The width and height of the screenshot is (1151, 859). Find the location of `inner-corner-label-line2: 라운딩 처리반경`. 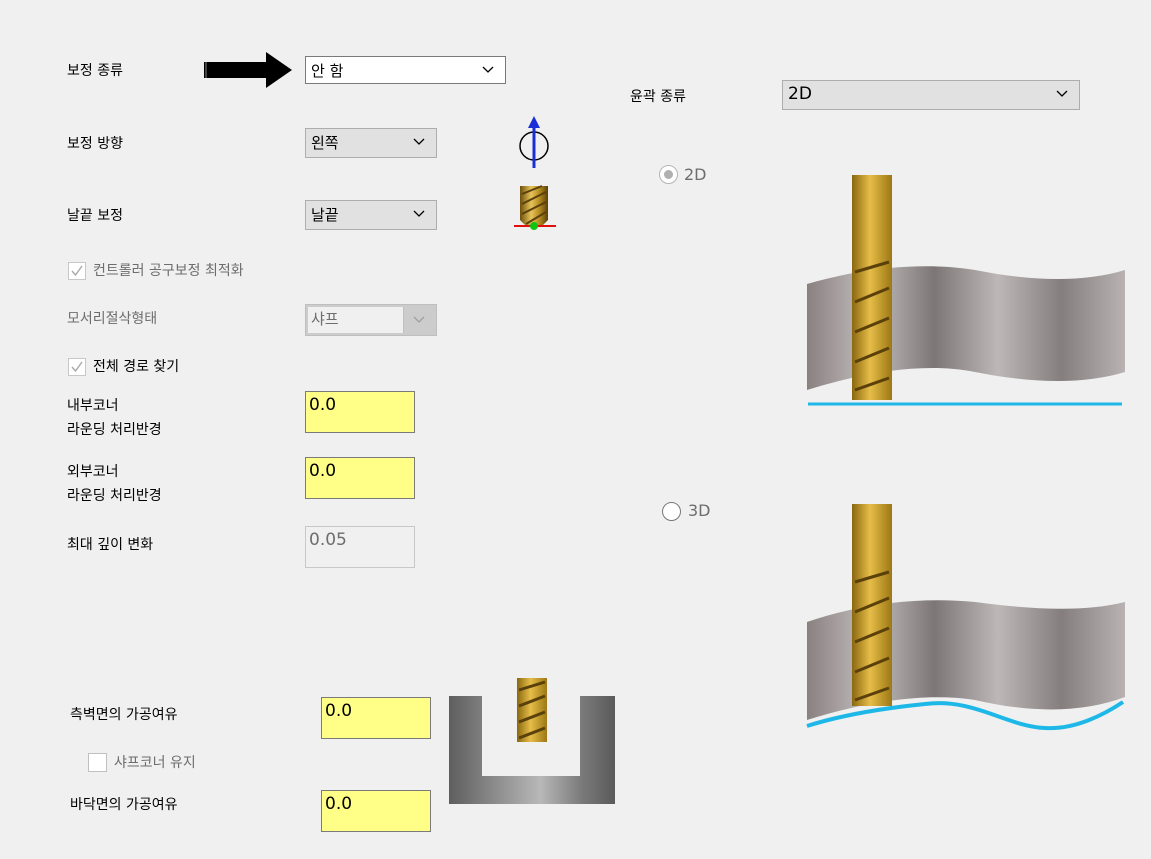

inner-corner-label-line2: 라운딩 처리반경 is located at coordinates (114, 430).